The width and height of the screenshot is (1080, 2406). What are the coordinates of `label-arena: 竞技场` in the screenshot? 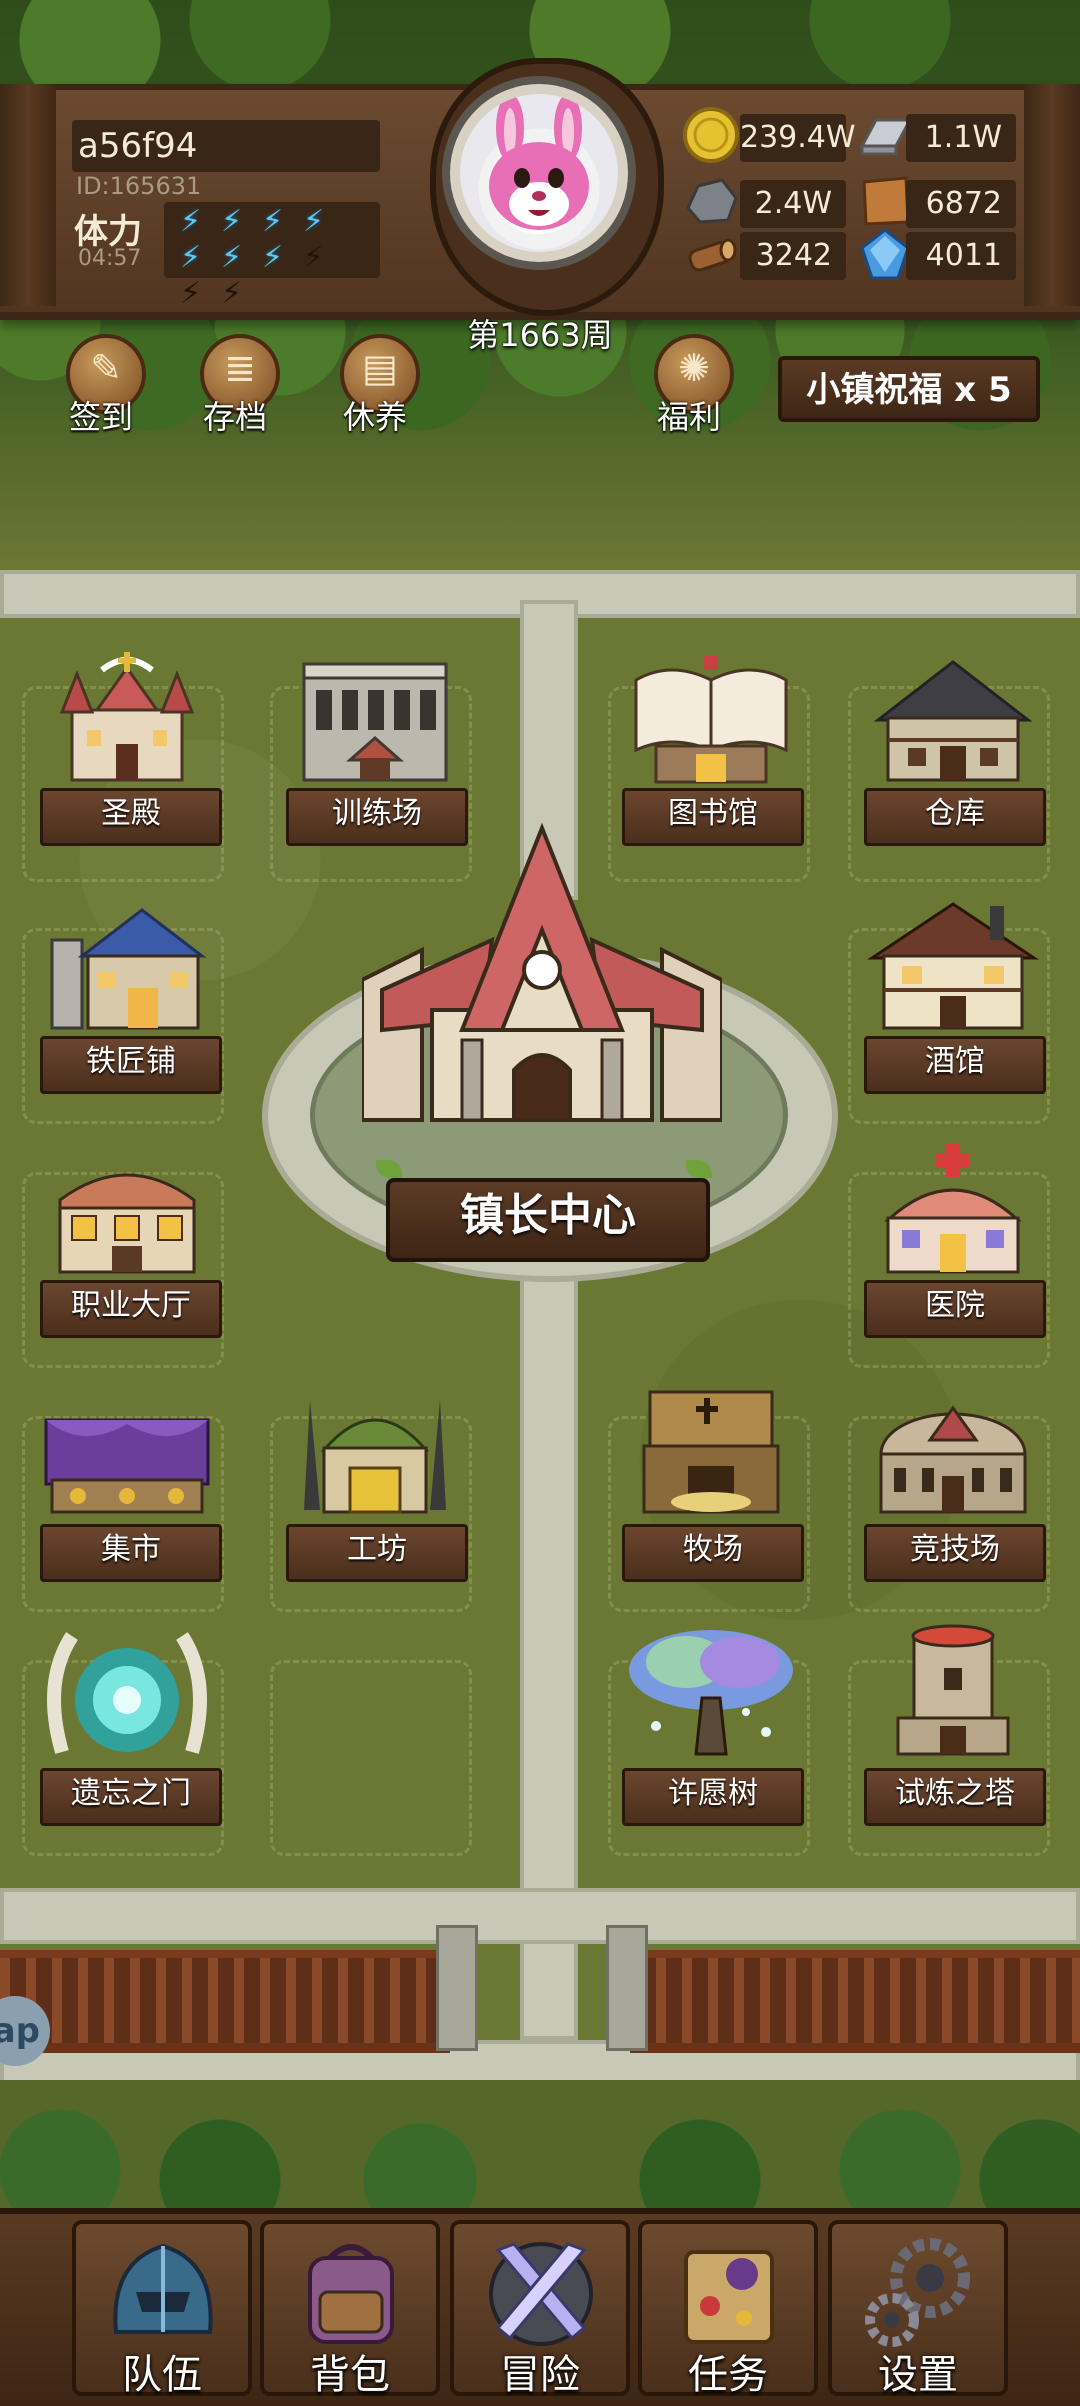 It's located at (955, 1553).